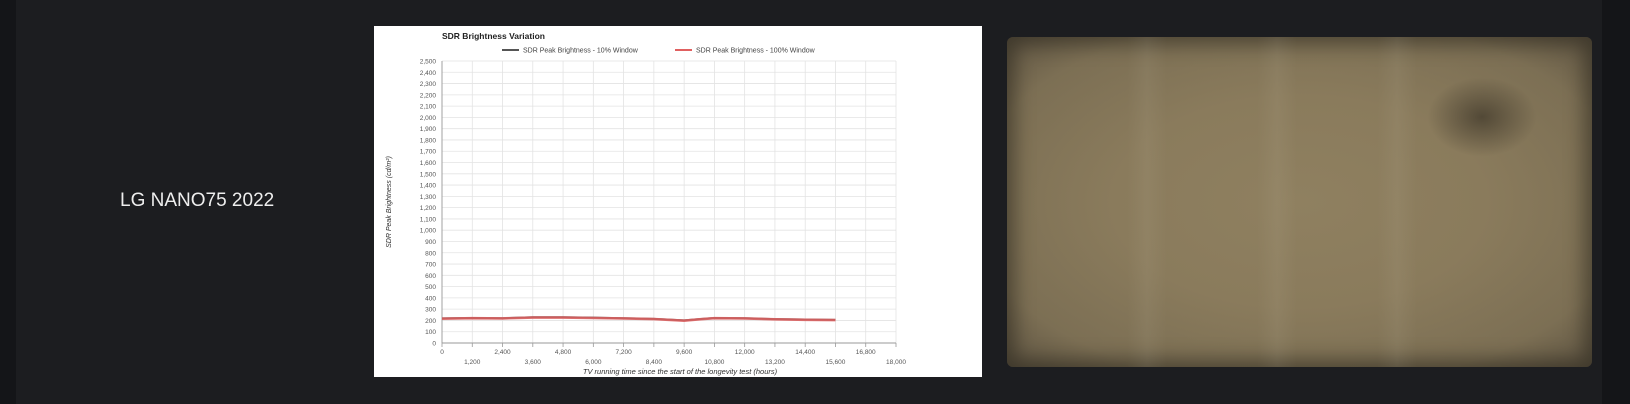 The image size is (1630, 404). What do you see at coordinates (428, 163) in the screenshot?
I see `y-tick-label: 1,600` at bounding box center [428, 163].